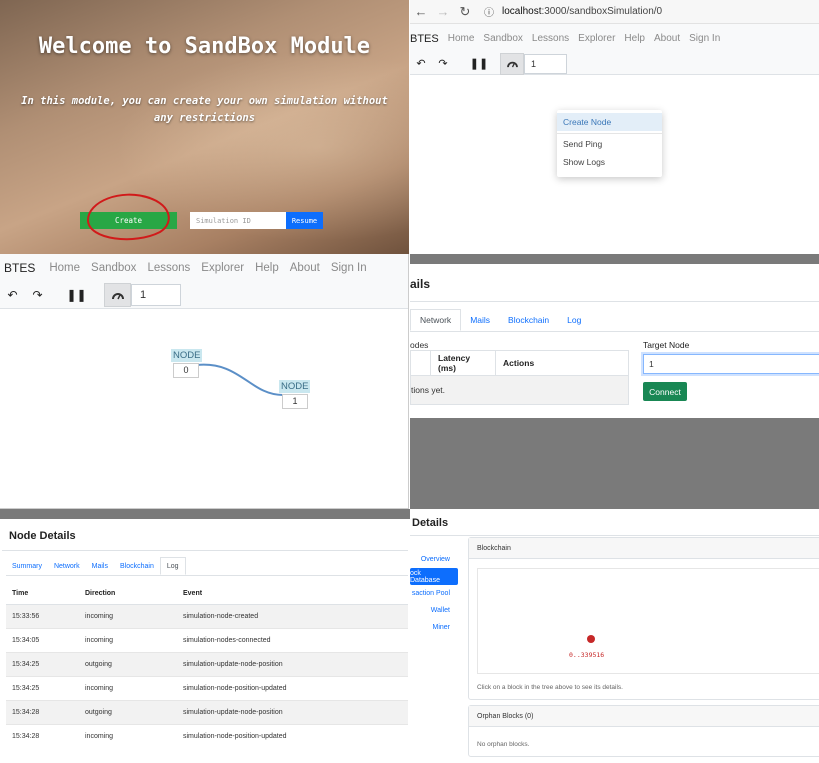 The image size is (819, 763). I want to click on resume-button: Resume, so click(304, 220).